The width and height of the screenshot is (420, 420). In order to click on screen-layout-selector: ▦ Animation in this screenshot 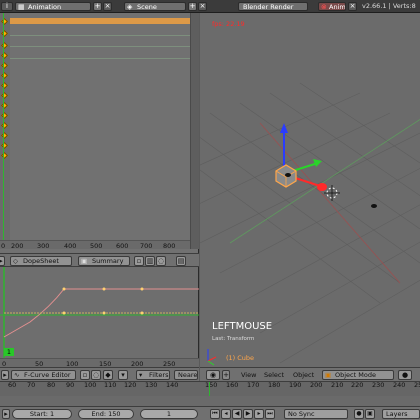, I will do `click(53, 6)`.